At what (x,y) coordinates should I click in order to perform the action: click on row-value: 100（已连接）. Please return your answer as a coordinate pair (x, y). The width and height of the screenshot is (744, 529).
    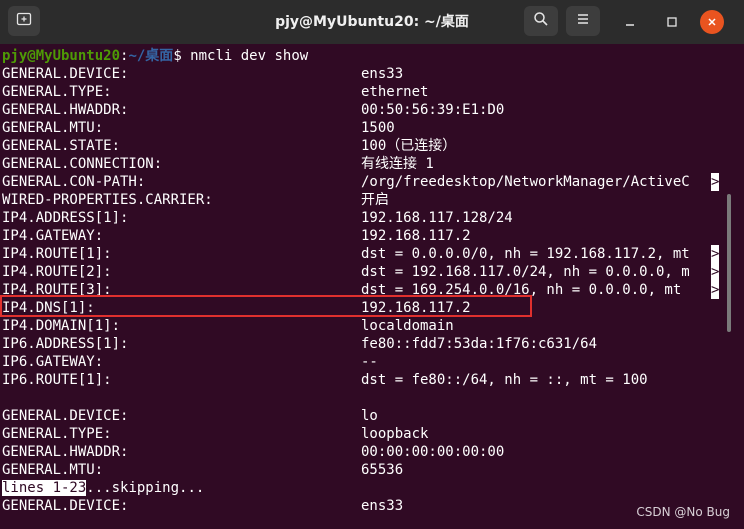
    Looking at the image, I should click on (409, 146).